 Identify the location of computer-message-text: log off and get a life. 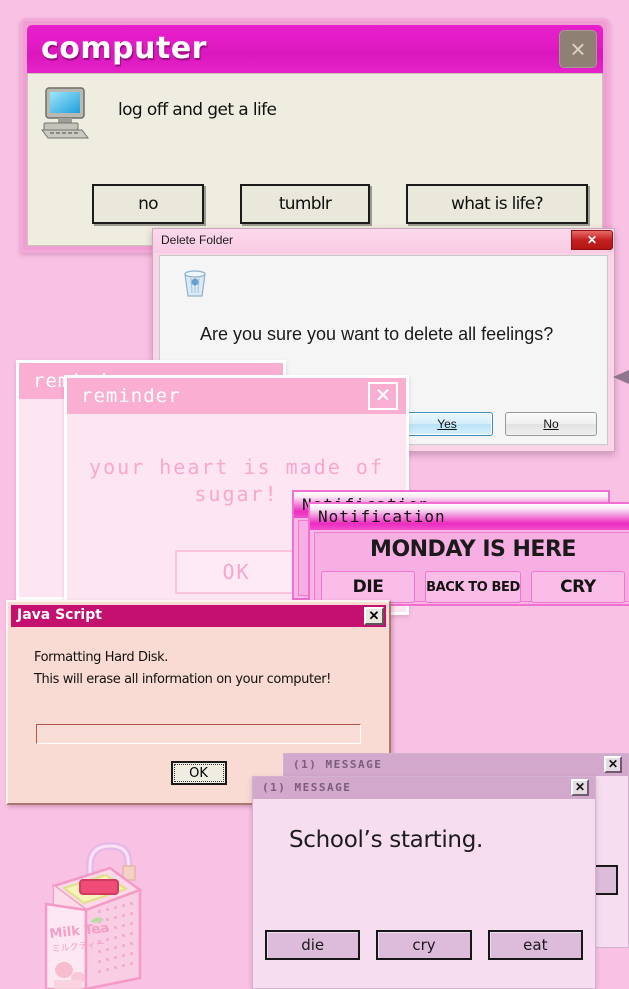
(197, 110).